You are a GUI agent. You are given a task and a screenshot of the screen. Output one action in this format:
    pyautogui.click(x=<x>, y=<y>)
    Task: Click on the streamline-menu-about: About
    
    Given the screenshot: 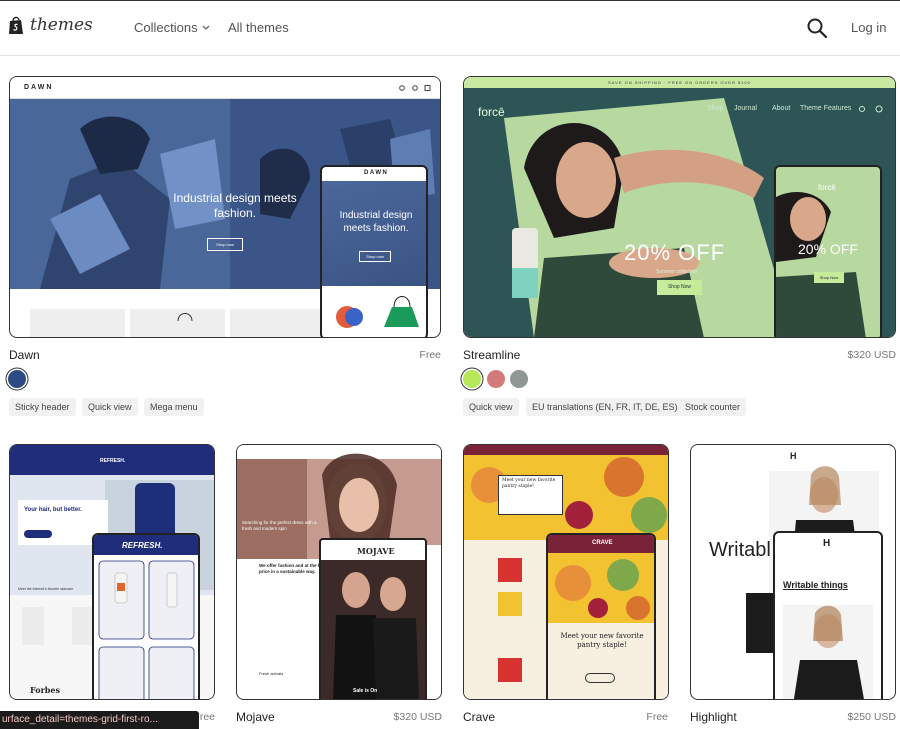 What is the action you would take?
    pyautogui.click(x=781, y=108)
    